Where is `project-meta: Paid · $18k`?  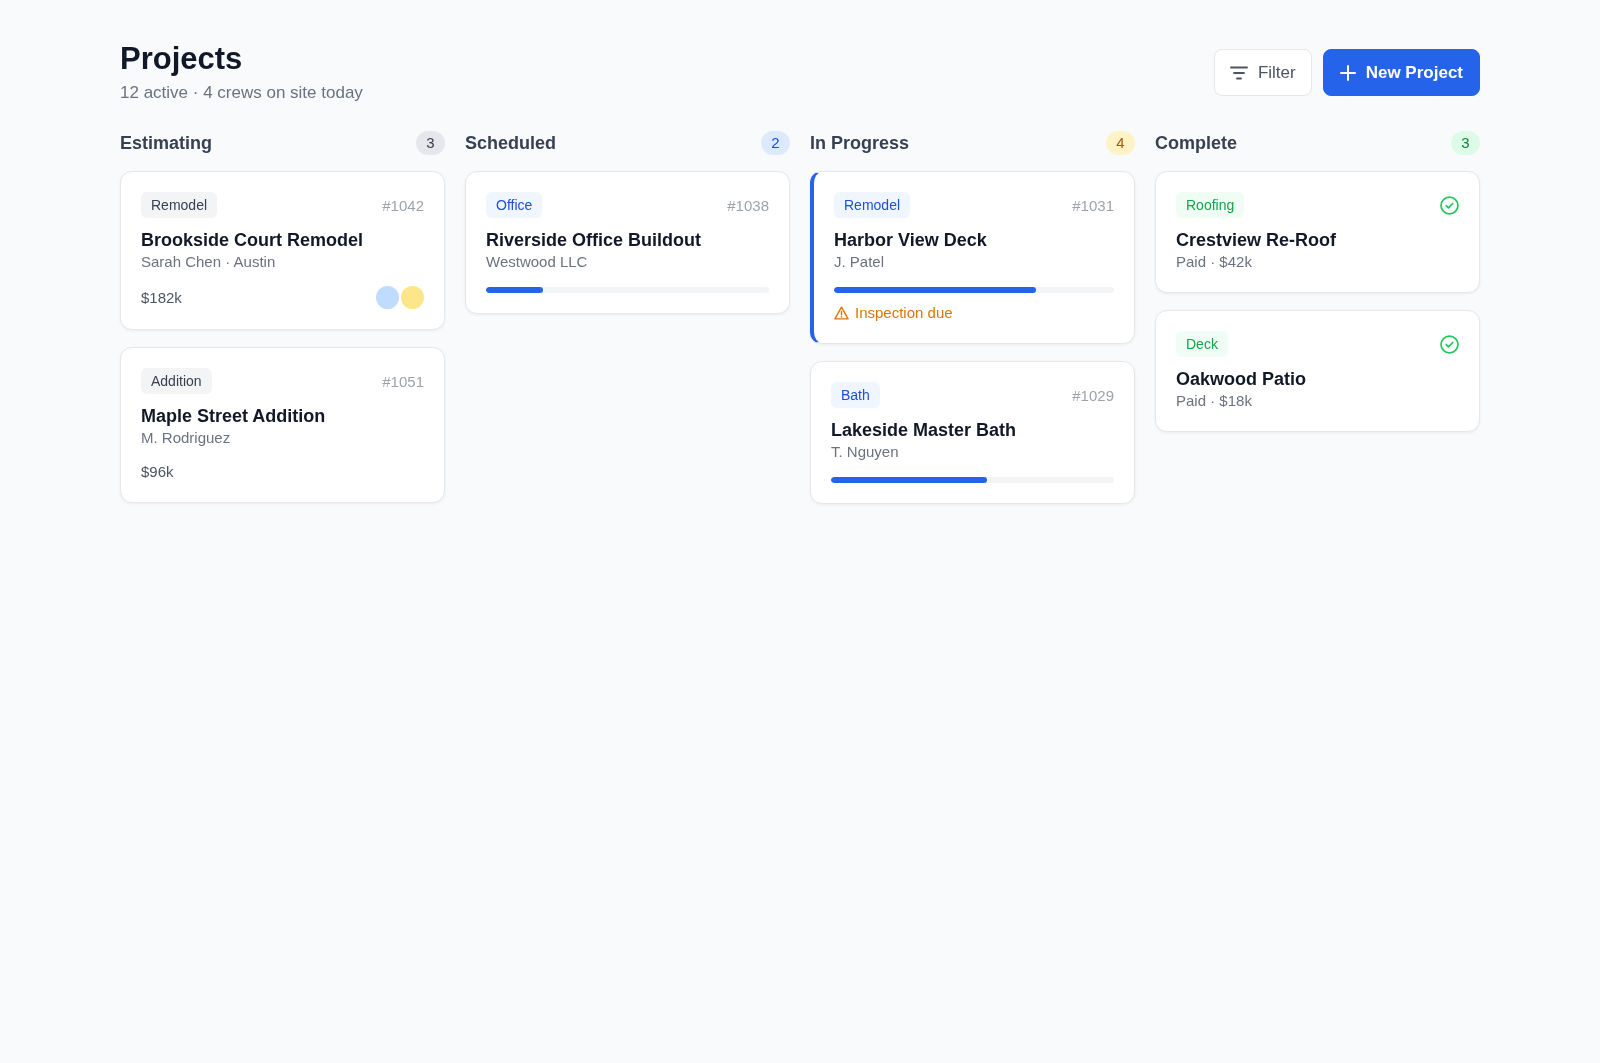 project-meta: Paid · $18k is located at coordinates (1214, 401).